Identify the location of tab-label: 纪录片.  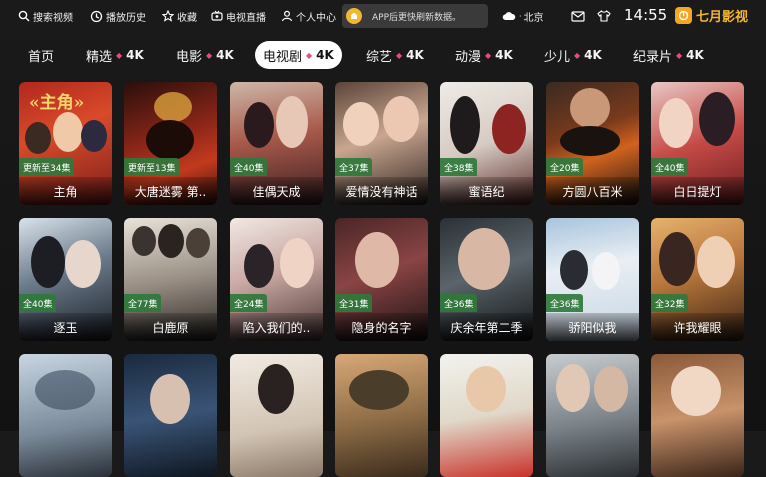
(653, 57).